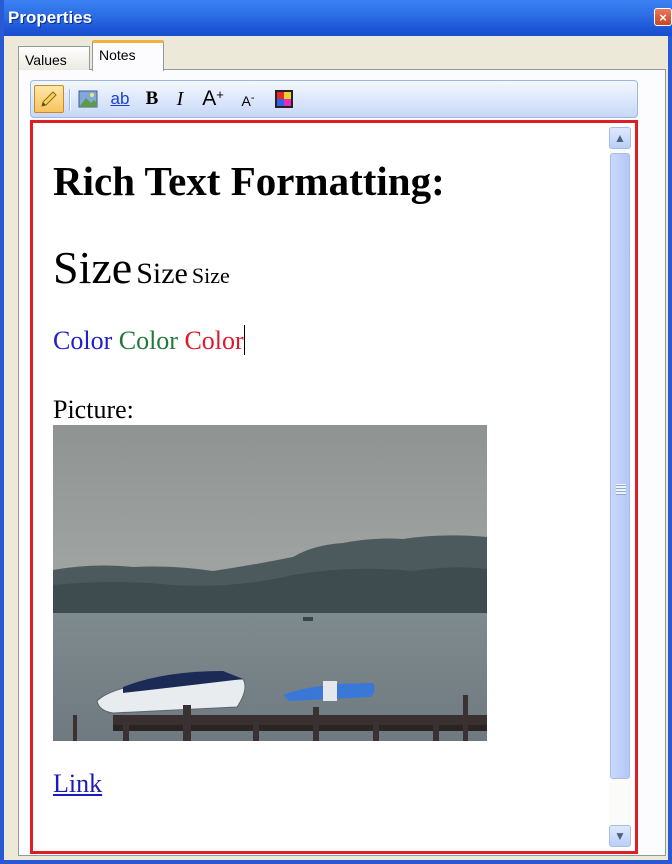  What do you see at coordinates (120, 99) in the screenshot?
I see `insert-link-button: ab` at bounding box center [120, 99].